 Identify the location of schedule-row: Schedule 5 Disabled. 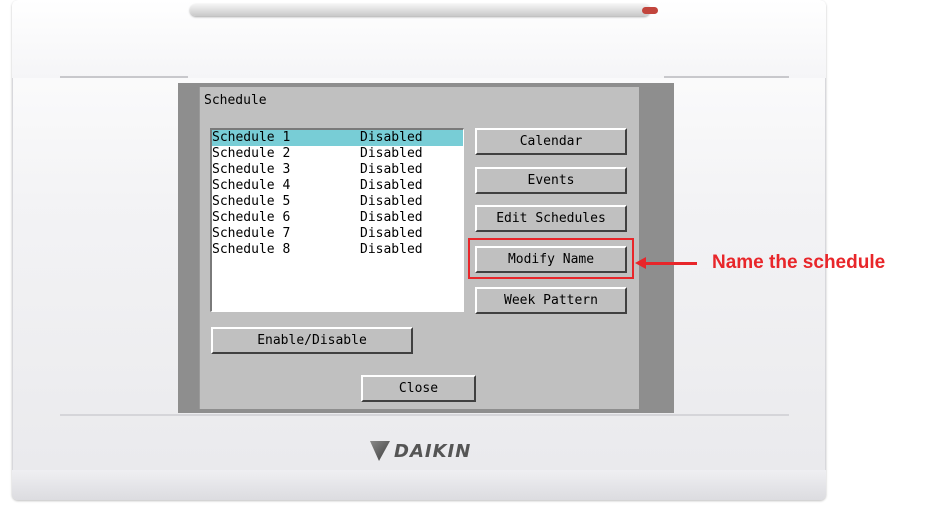
(337, 202).